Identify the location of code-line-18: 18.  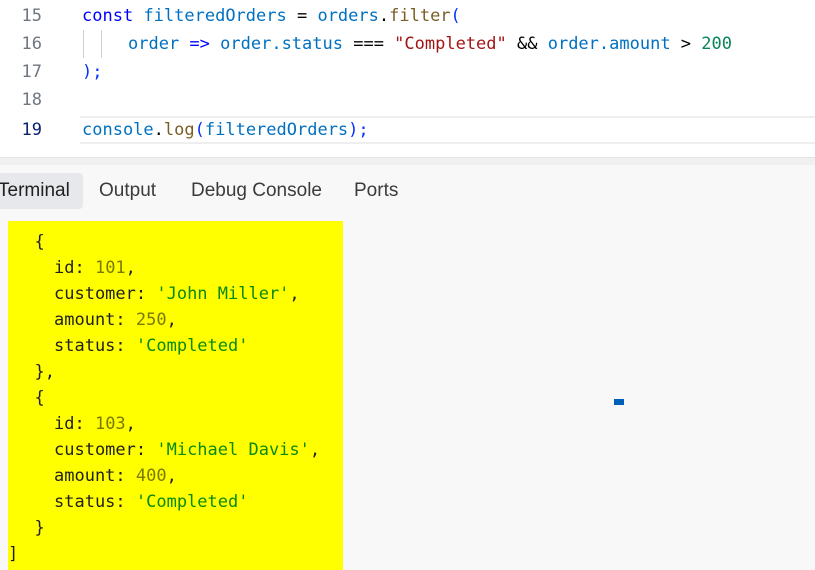
(407, 100).